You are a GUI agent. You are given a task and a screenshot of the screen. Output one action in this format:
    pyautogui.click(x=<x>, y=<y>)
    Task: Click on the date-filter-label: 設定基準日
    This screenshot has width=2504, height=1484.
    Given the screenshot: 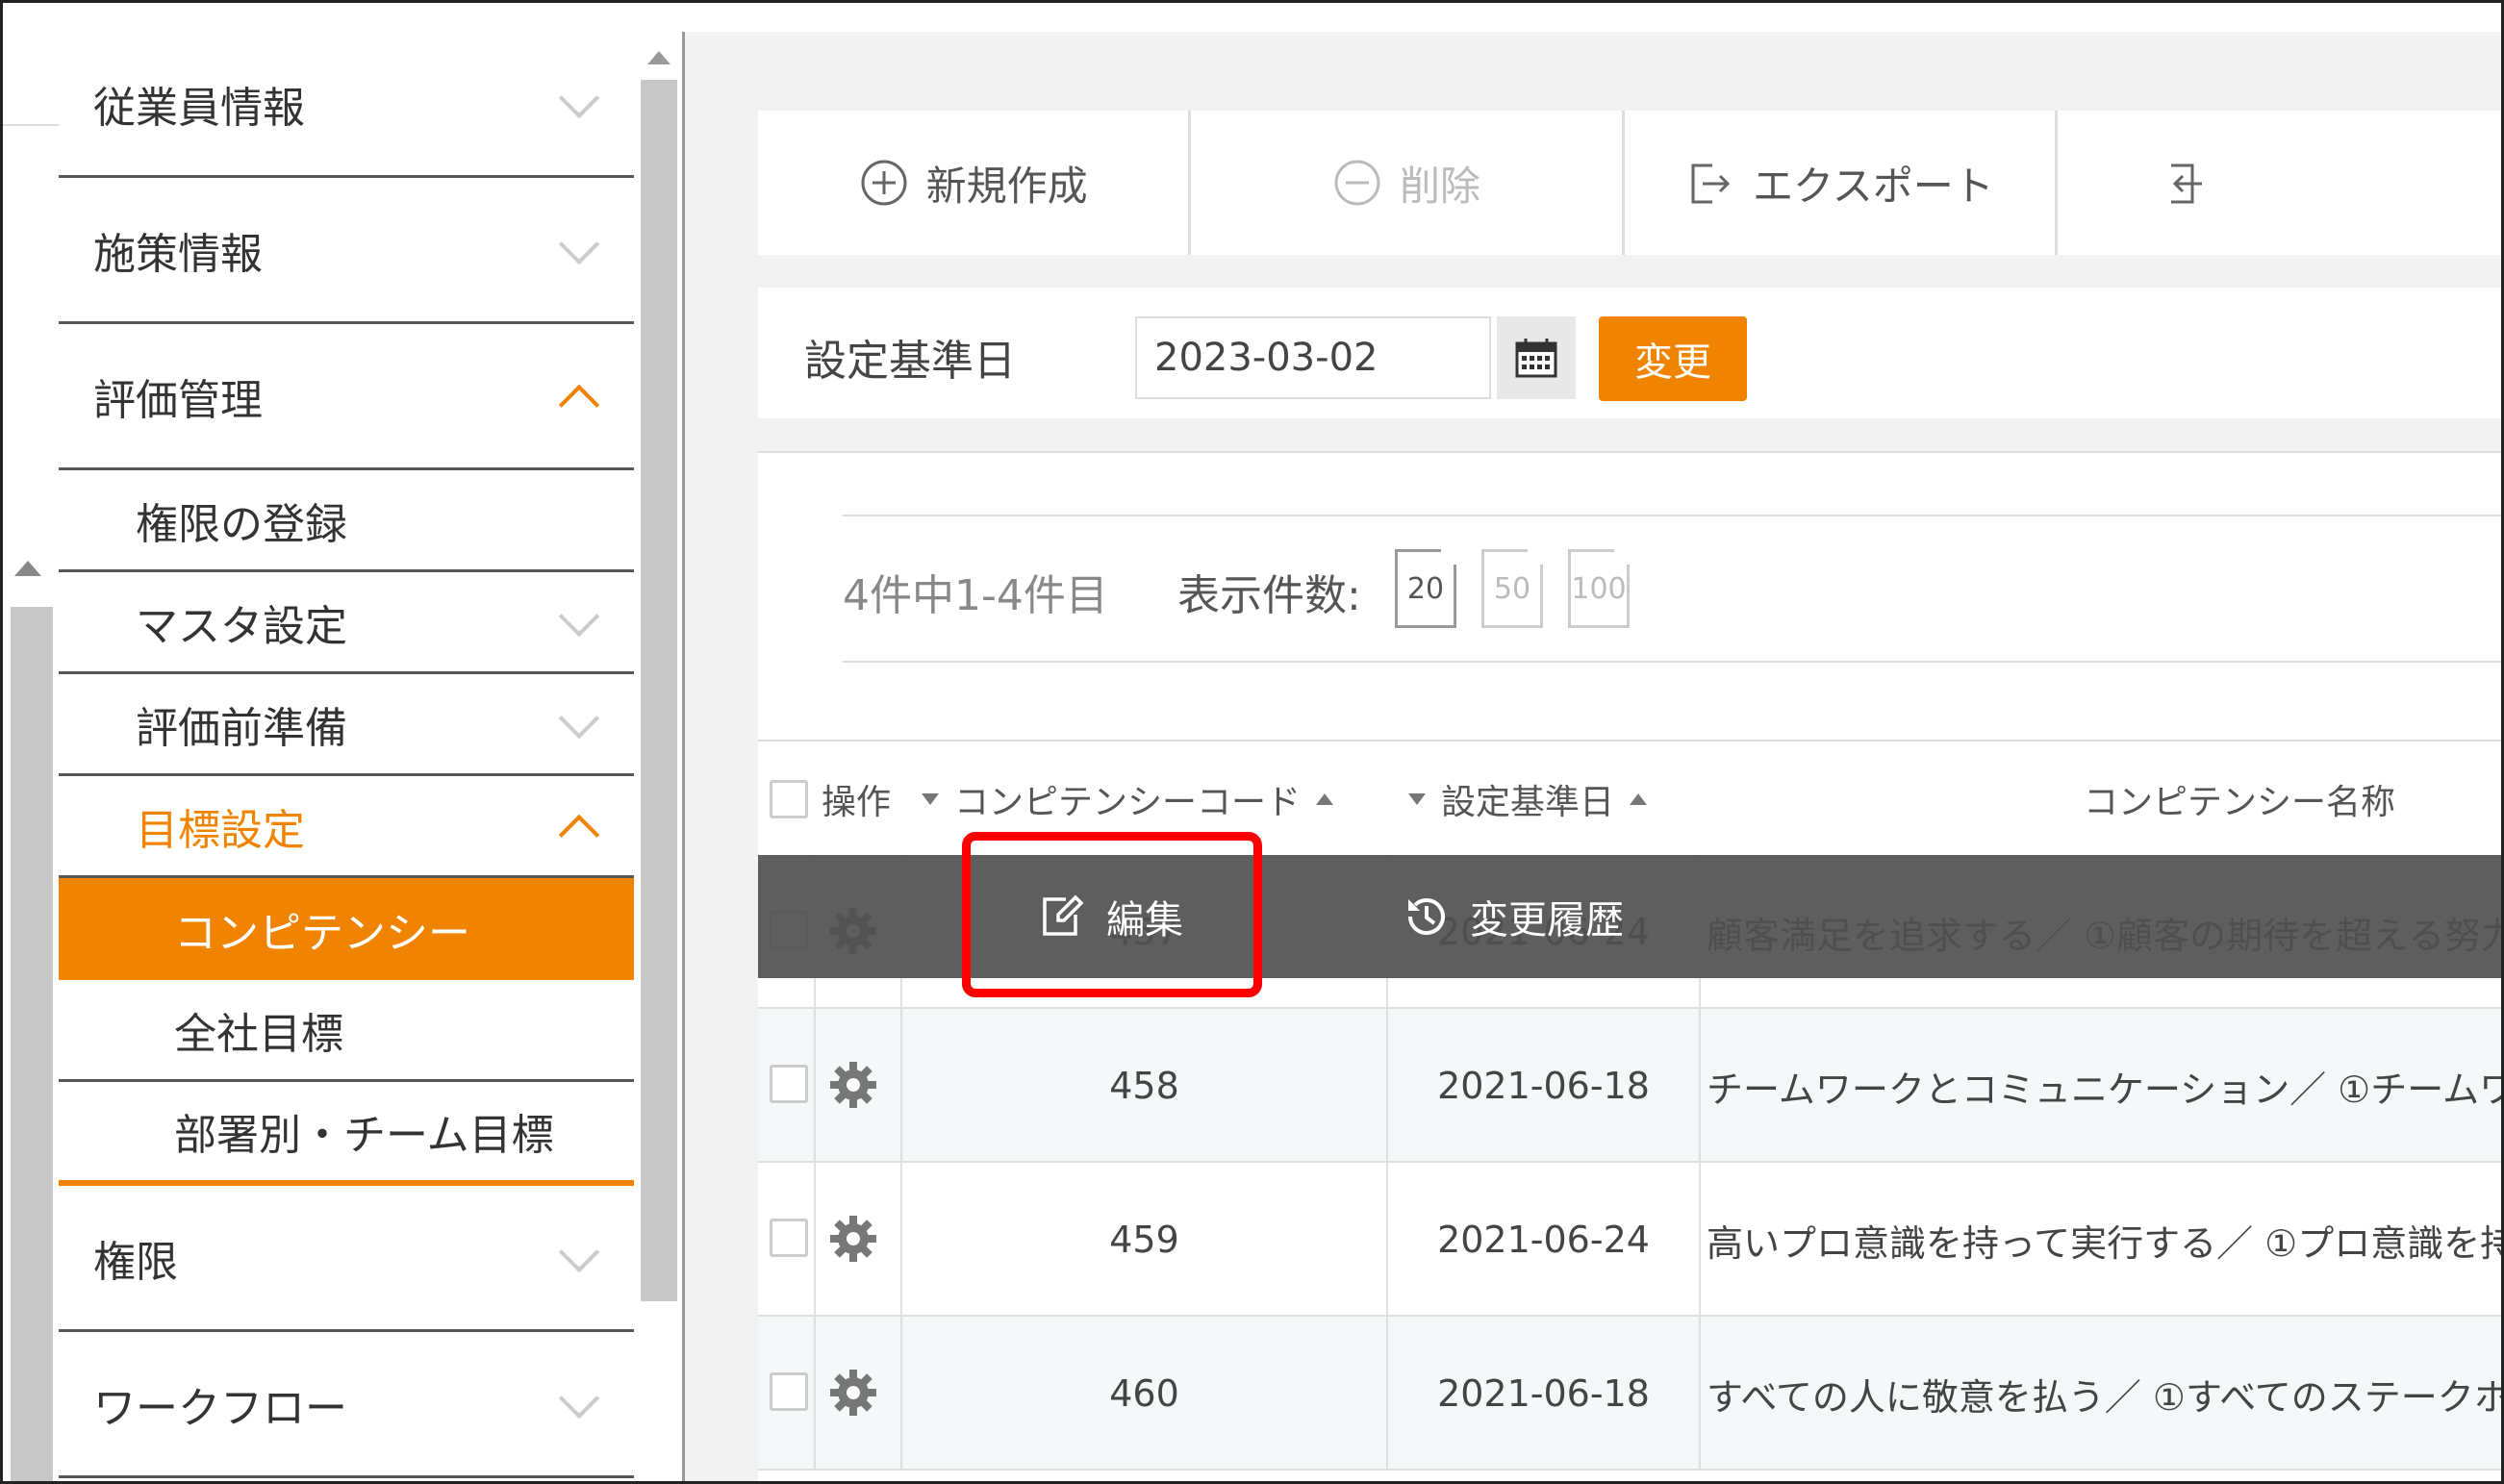 What is the action you would take?
    pyautogui.click(x=910, y=362)
    